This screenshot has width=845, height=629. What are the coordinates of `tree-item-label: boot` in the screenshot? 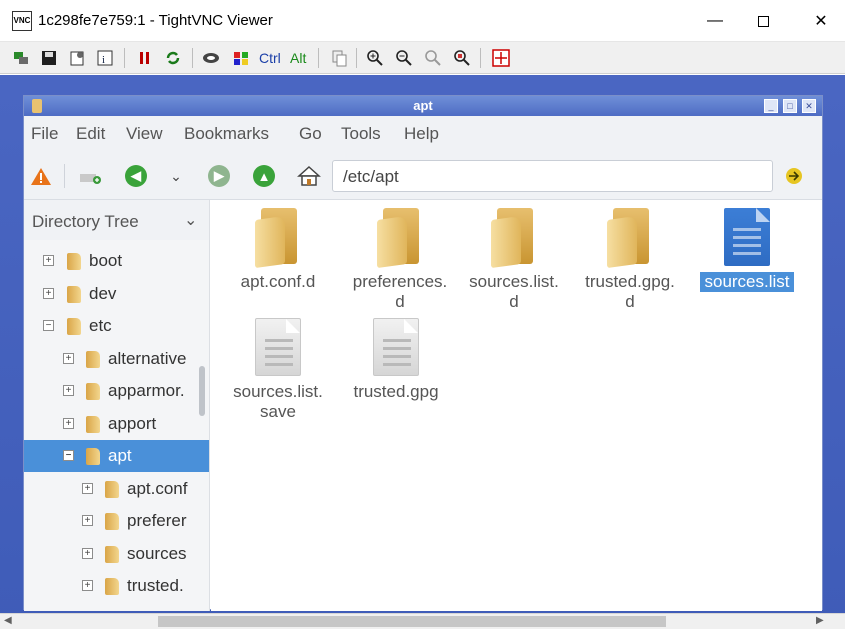 It's located at (106, 260).